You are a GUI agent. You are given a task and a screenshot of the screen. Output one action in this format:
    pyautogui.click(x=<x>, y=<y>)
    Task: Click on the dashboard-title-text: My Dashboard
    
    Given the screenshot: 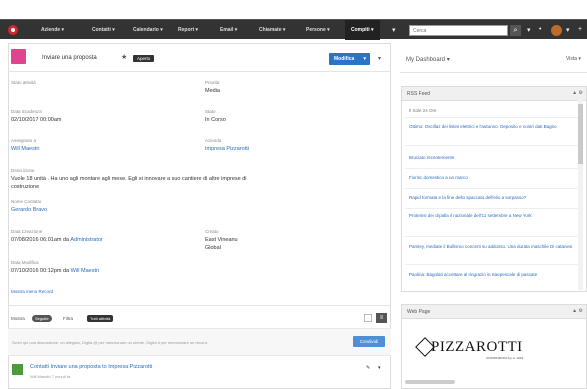 What is the action you would take?
    pyautogui.click(x=426, y=60)
    